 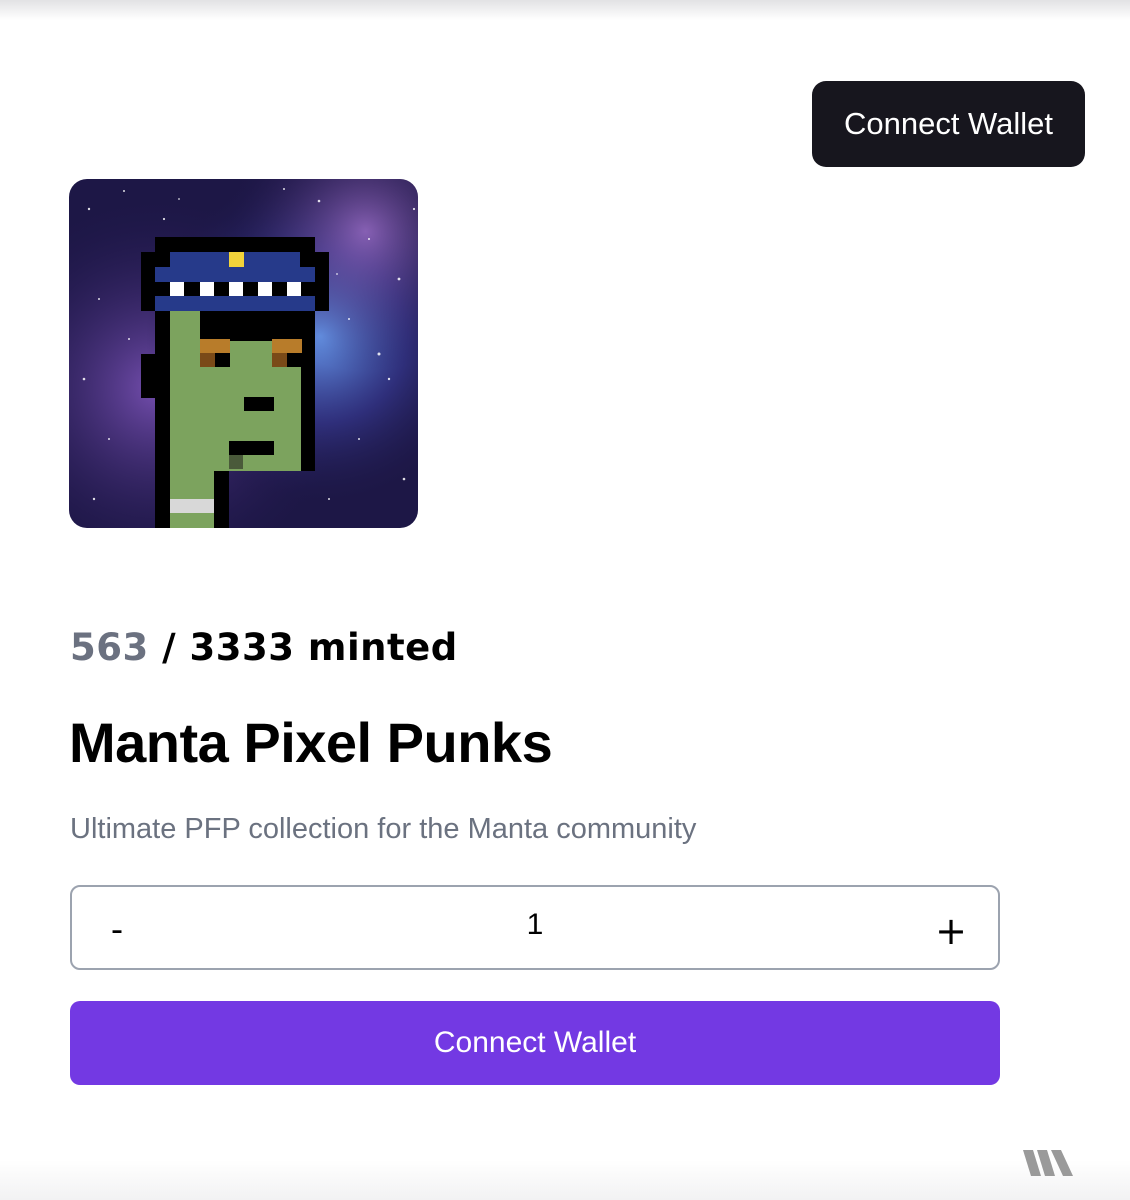 What do you see at coordinates (311, 742) in the screenshot?
I see `collection-title: Manta Pixel Punks` at bounding box center [311, 742].